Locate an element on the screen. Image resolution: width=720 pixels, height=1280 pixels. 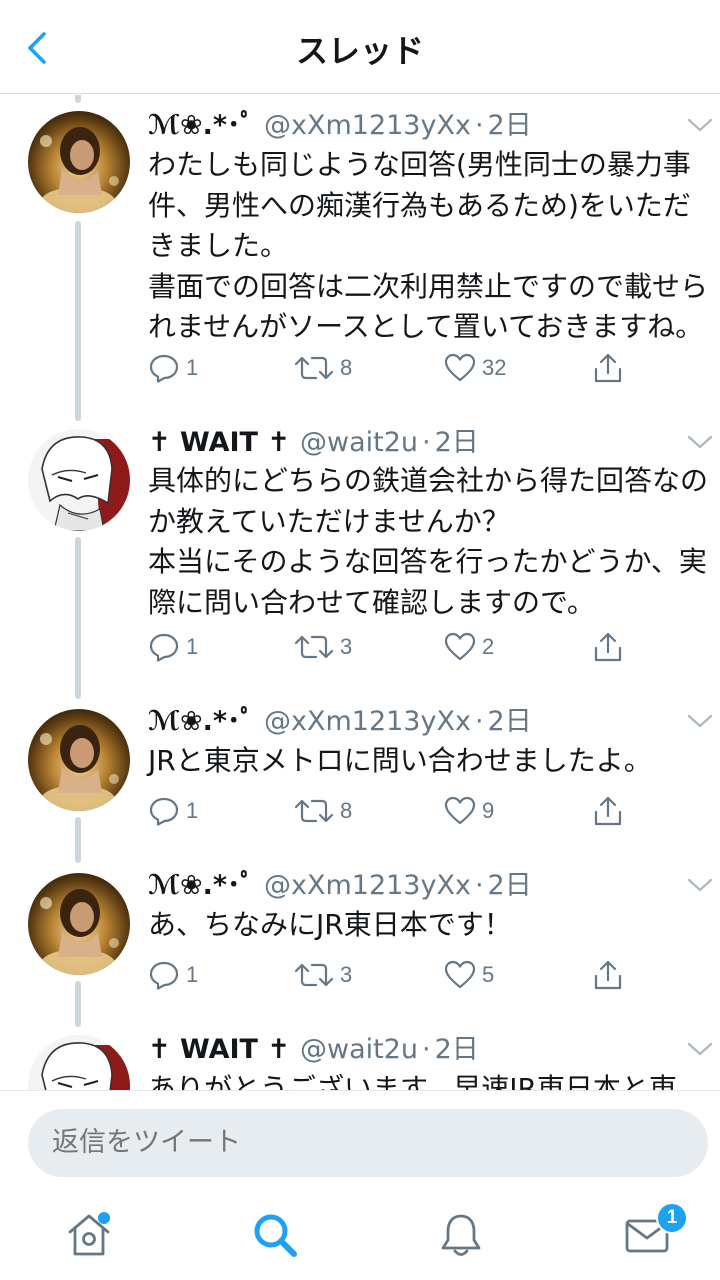
tweet-actions: 1 8 32 is located at coordinates (398, 368).